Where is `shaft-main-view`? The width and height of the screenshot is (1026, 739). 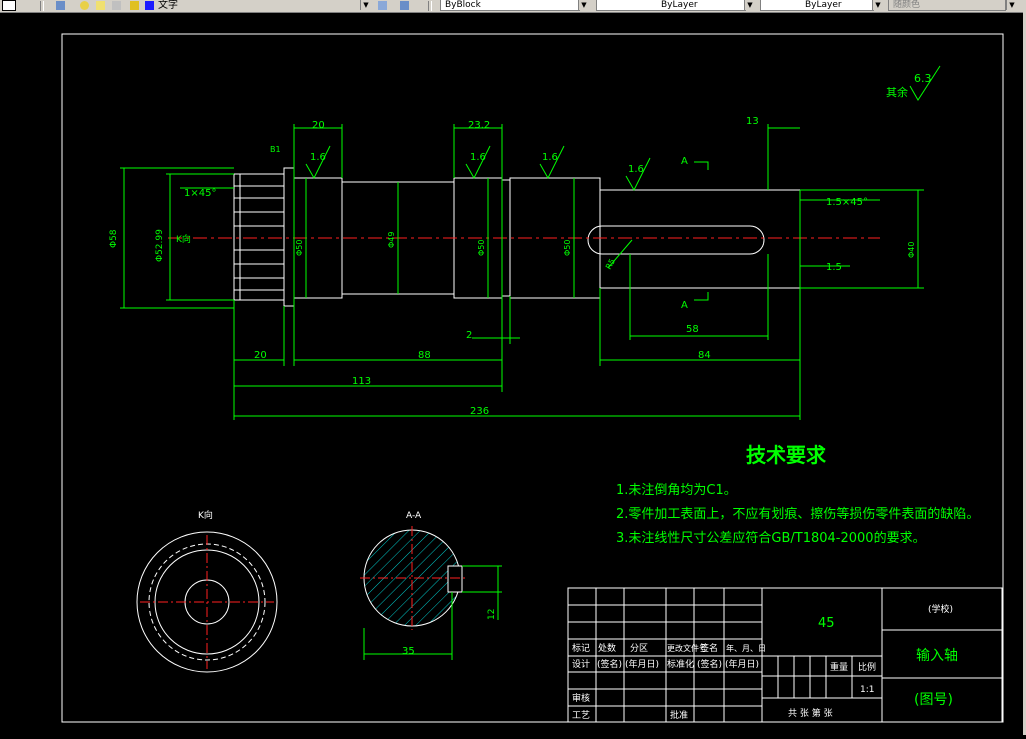
shaft-main-view is located at coordinates (517, 237).